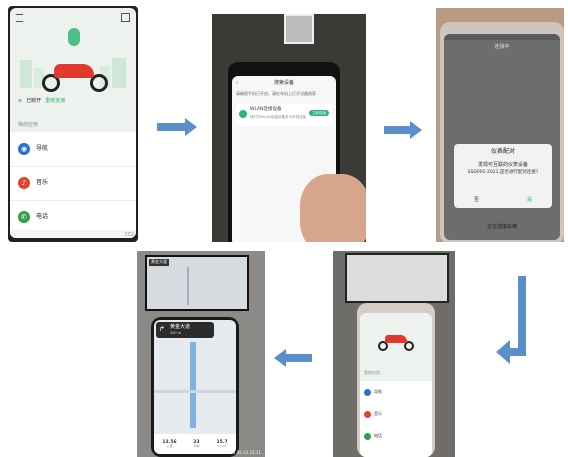 This screenshot has width=568, height=457. I want to click on music-icon: ♪, so click(24, 183).